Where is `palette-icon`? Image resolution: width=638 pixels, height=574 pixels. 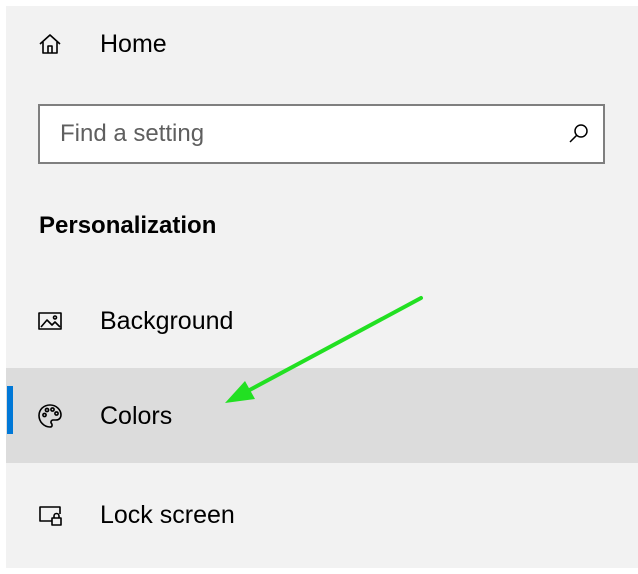
palette-icon is located at coordinates (50, 416).